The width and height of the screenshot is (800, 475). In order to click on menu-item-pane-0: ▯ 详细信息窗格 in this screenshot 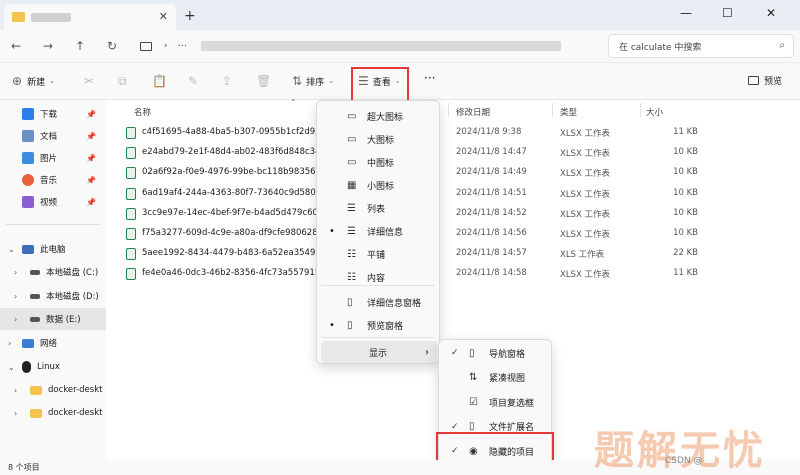, I will do `click(378, 302)`.